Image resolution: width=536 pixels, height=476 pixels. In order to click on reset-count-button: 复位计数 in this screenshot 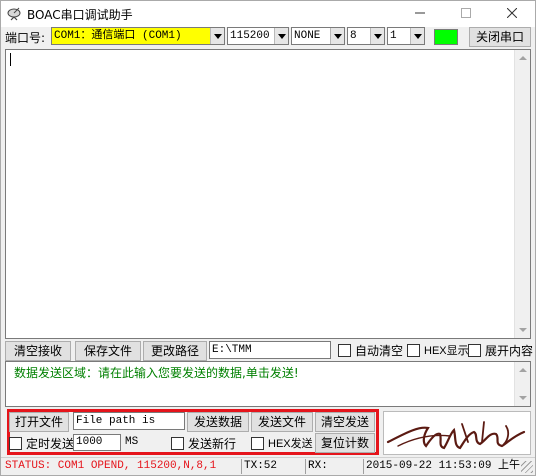, I will do `click(345, 443)`.